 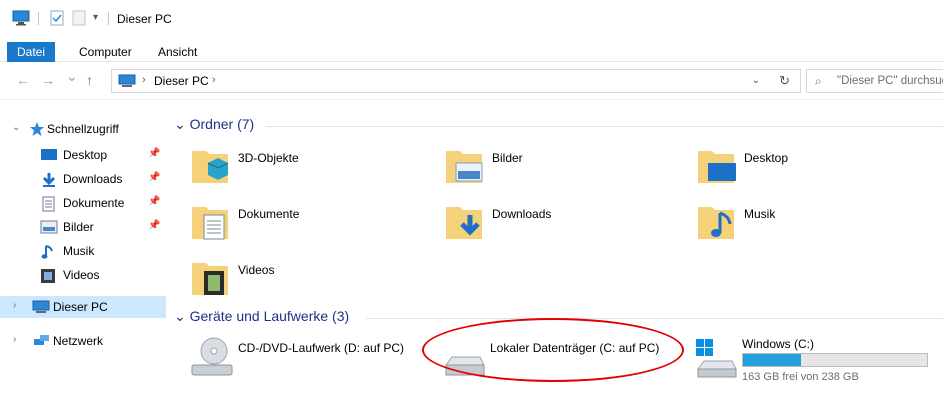 I want to click on refresh-icon: ↻, so click(x=784, y=81).